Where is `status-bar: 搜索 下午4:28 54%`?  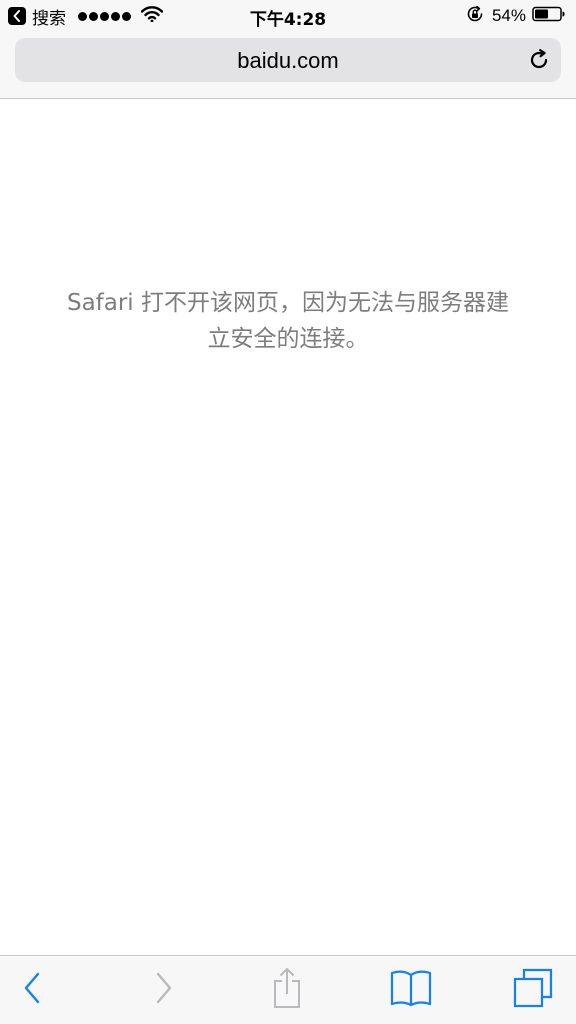
status-bar: 搜索 下午4:28 54% is located at coordinates (288, 16).